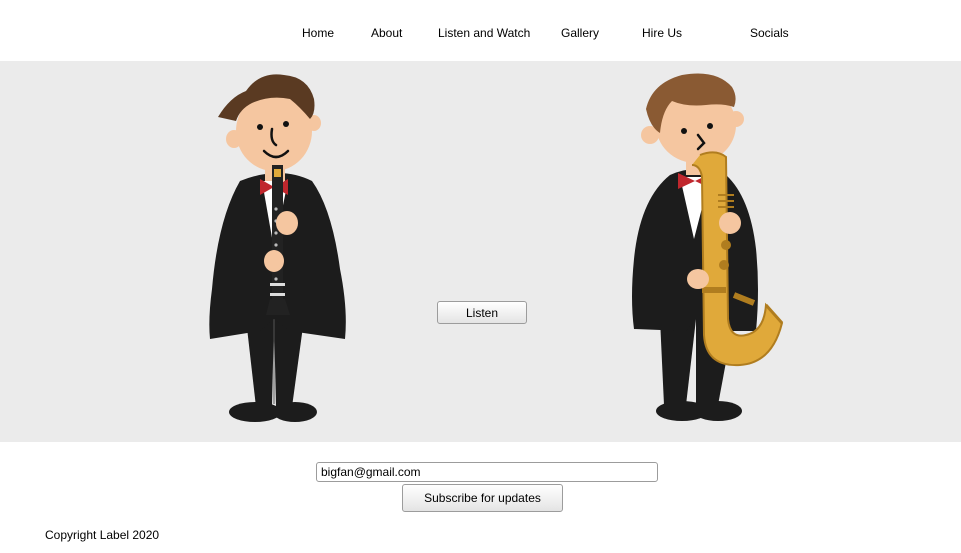 The height and width of the screenshot is (553, 961). I want to click on nav-gallery-link: Gallery, so click(580, 33).